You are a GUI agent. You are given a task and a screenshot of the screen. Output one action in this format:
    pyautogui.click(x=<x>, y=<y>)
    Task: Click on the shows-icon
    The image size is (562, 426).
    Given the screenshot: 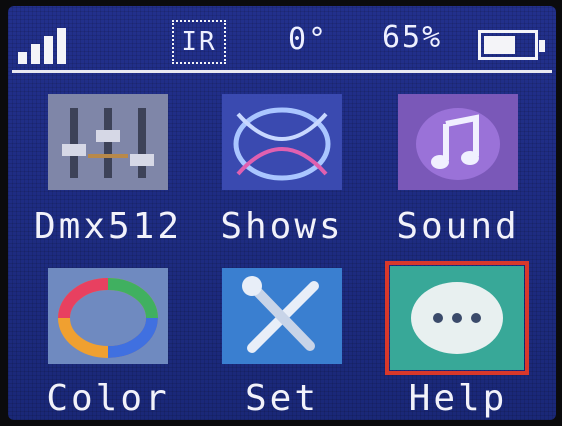 What is the action you would take?
    pyautogui.click(x=282, y=142)
    